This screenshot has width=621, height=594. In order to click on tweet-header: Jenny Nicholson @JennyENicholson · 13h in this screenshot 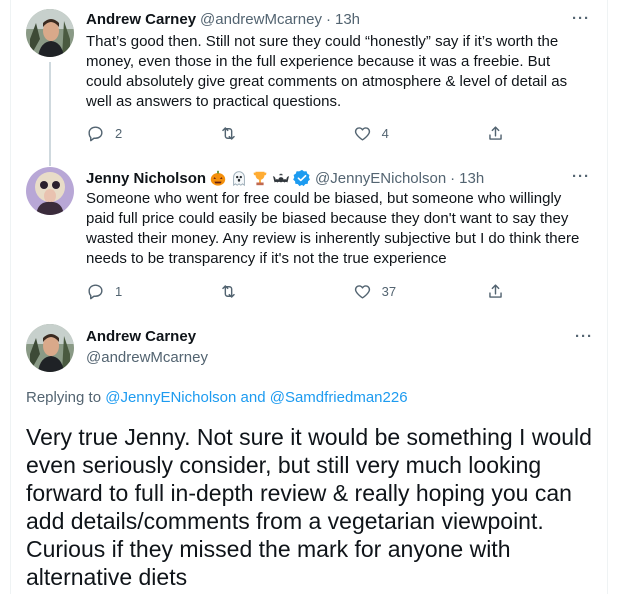, I will do `click(285, 178)`.